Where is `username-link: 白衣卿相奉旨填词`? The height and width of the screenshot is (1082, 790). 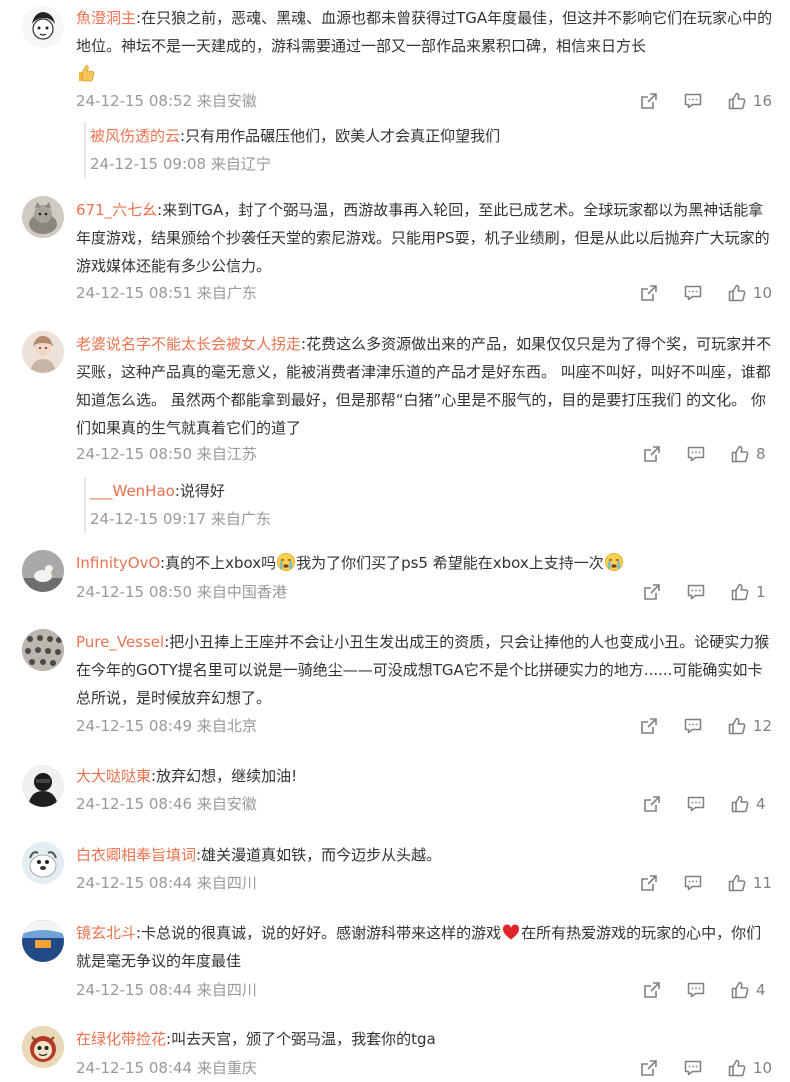
username-link: 白衣卿相奉旨填词 is located at coordinates (136, 855).